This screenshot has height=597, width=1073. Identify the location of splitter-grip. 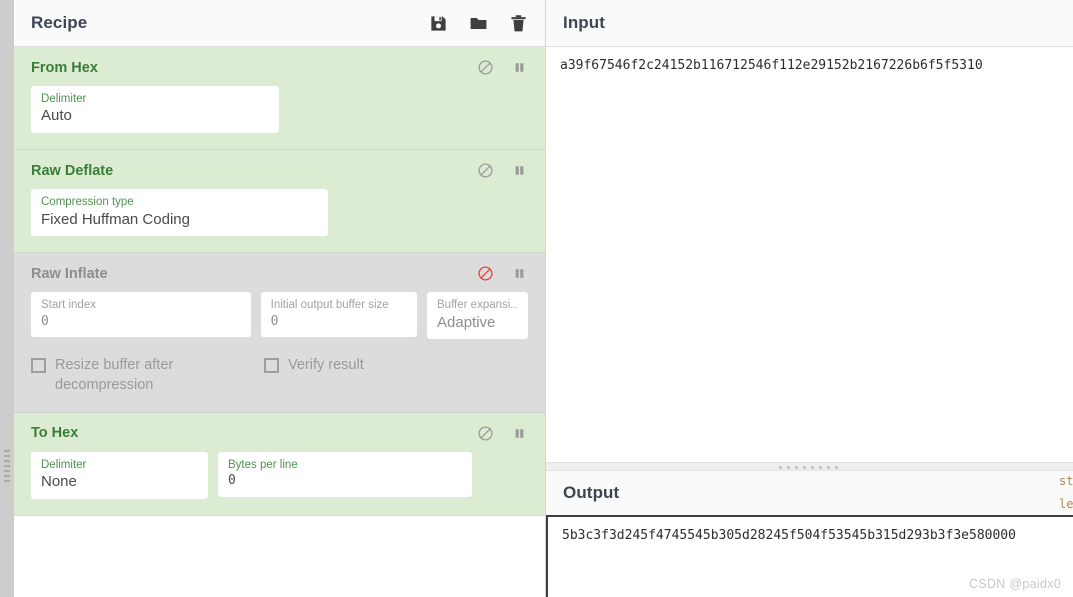
(809, 467).